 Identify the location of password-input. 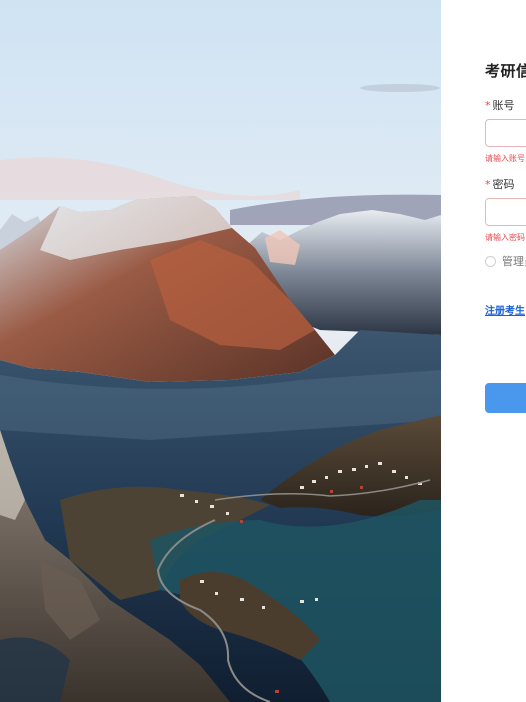
(505, 212).